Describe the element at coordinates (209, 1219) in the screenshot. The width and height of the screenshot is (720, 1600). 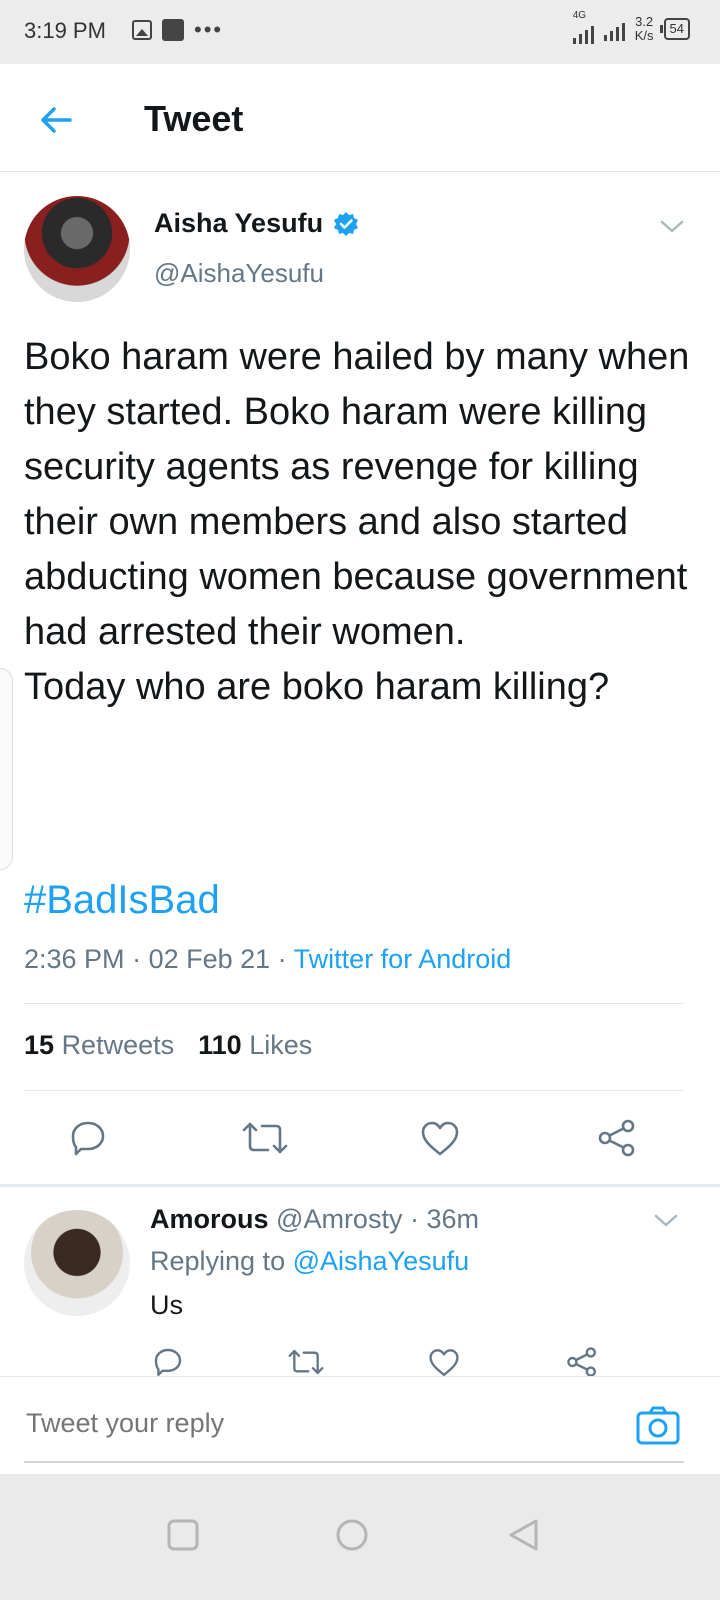
I see `reply-author-name: Amorous` at that location.